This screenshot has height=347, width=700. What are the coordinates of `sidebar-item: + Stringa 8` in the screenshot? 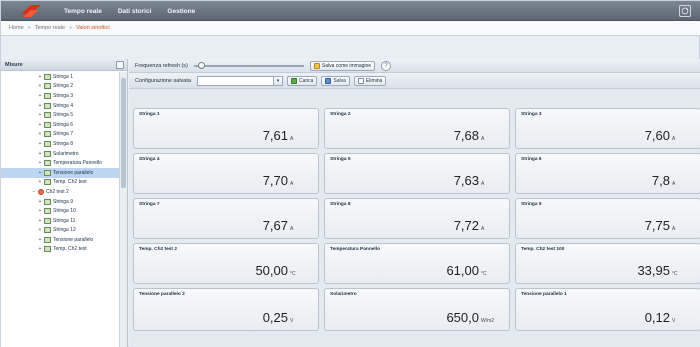 It's located at (60, 144).